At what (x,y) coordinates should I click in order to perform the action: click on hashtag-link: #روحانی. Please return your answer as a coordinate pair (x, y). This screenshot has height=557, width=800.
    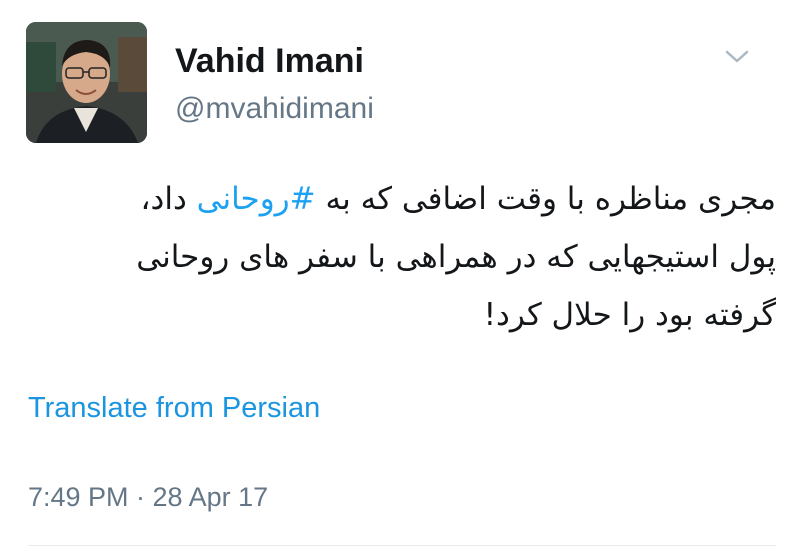
    Looking at the image, I should click on (256, 199).